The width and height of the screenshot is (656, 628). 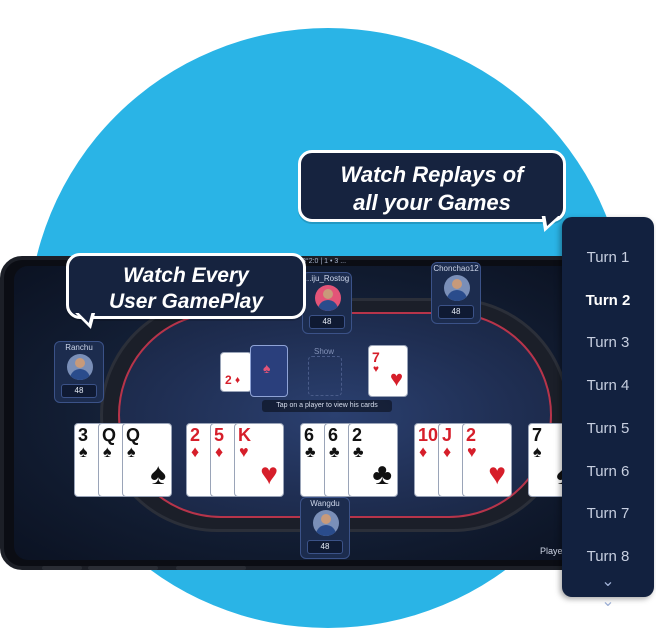 I want to click on card-suit-big: ♠, so click(x=158, y=474).